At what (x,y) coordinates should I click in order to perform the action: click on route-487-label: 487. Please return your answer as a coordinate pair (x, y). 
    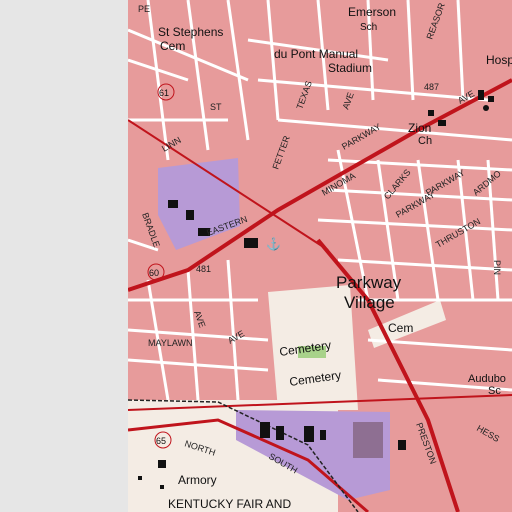
    Looking at the image, I should click on (431, 87).